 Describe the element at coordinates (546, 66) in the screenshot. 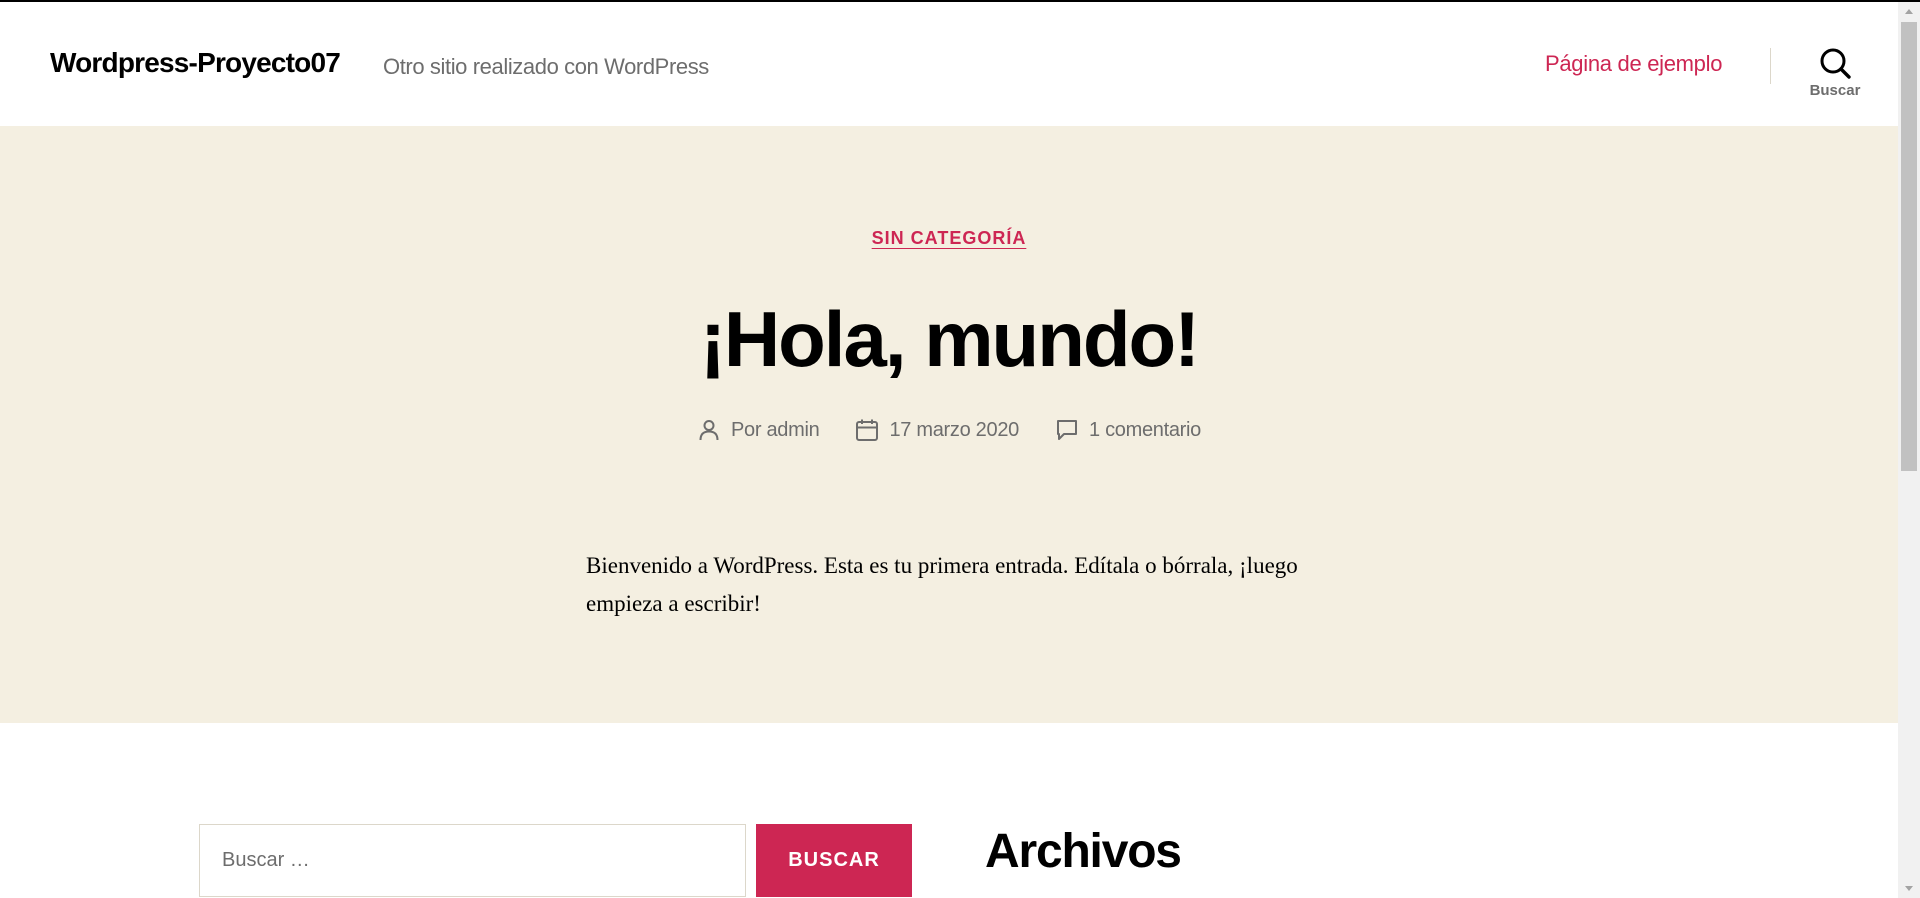

I see `site-description: Otro sitio realizado con WordPress` at that location.